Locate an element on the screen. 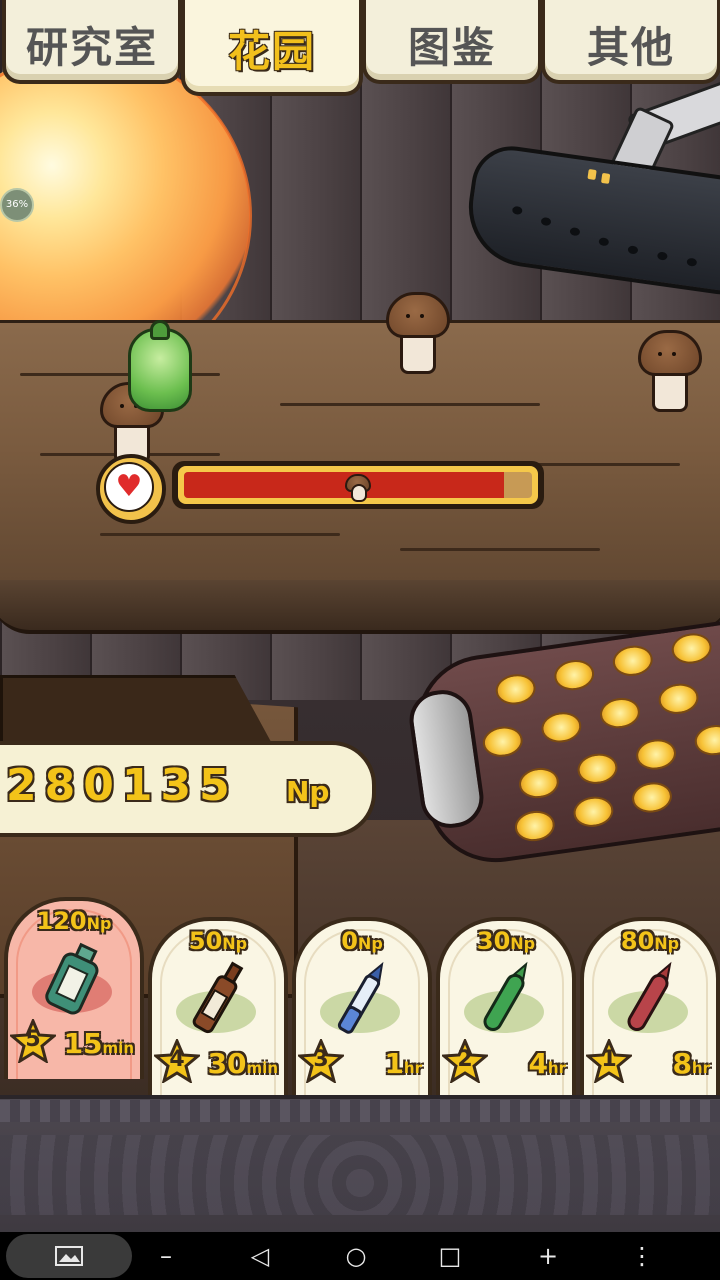 The height and width of the screenshot is (1280, 720). star-rating: 5 is located at coordinates (33, 1039).